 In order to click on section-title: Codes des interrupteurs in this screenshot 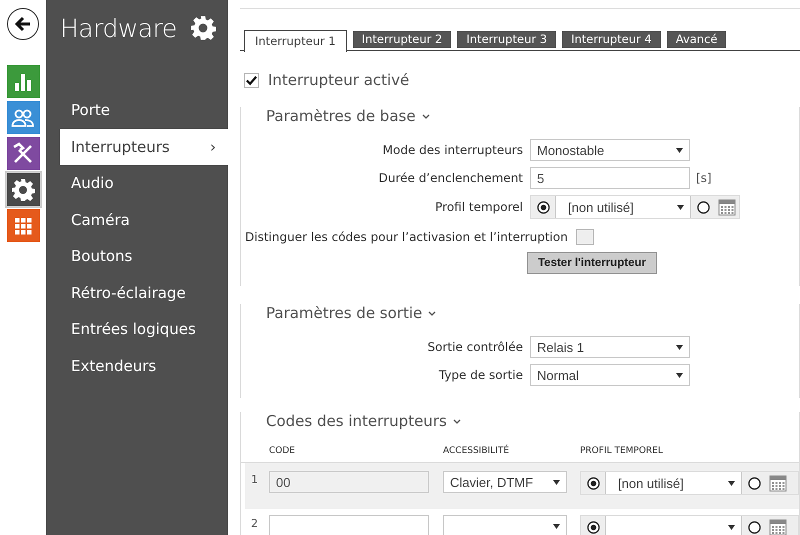, I will do `click(356, 421)`.